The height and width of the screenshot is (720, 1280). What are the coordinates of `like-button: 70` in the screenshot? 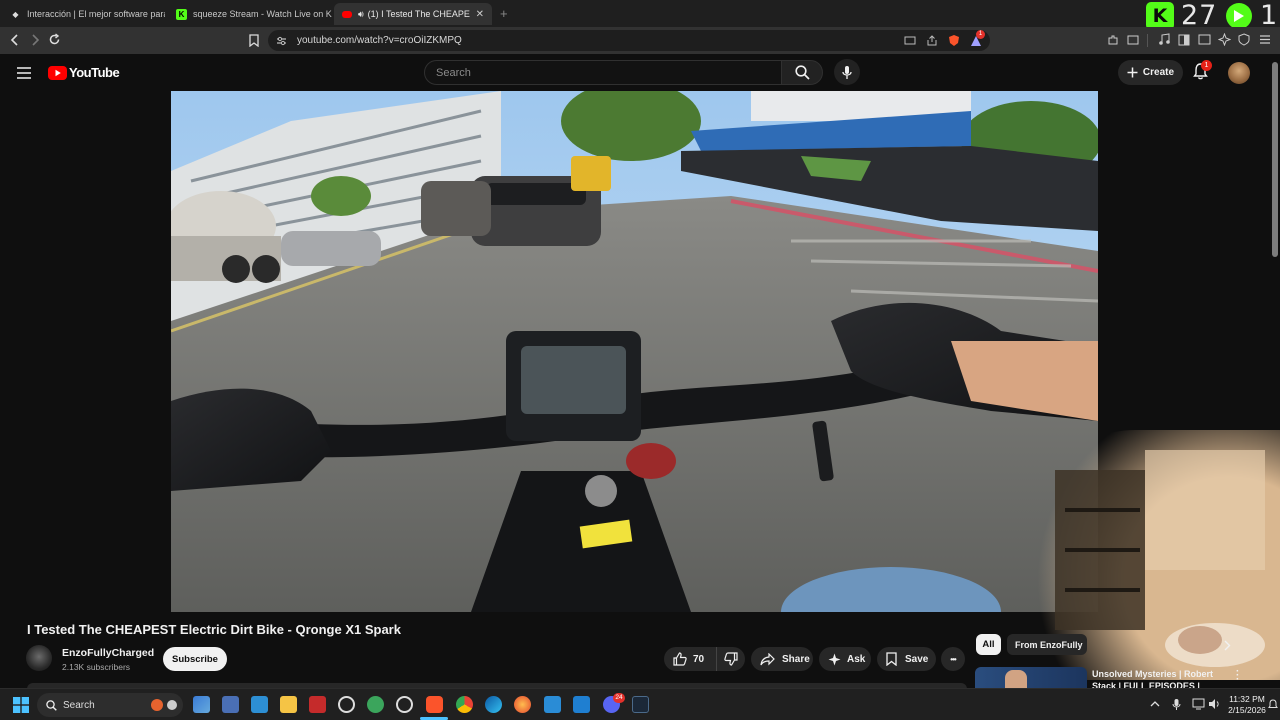 It's located at (690, 659).